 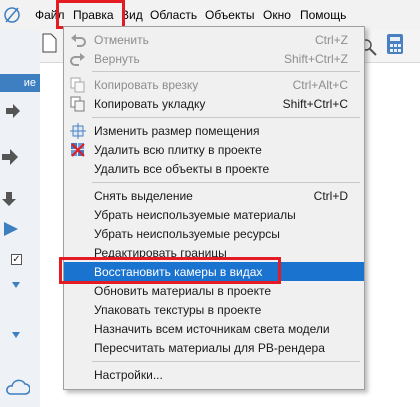 What do you see at coordinates (395, 44) in the screenshot?
I see `calculator-icon` at bounding box center [395, 44].